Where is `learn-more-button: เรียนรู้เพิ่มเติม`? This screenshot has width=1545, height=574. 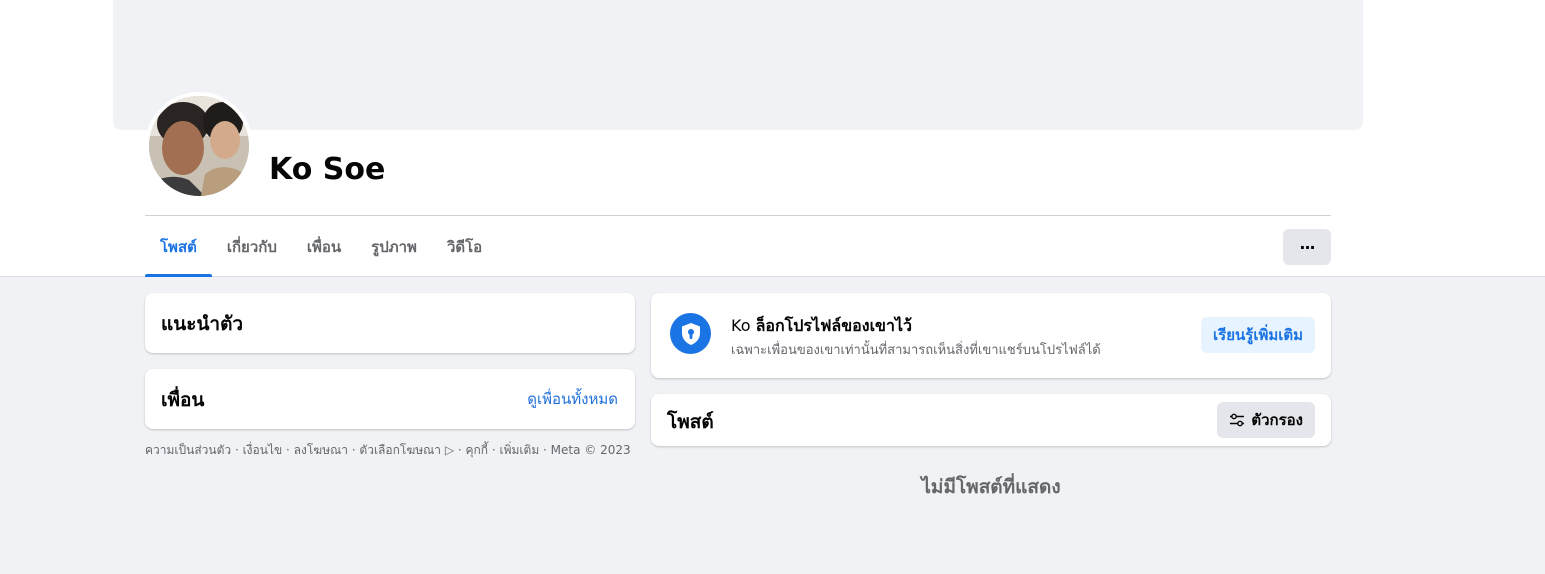 learn-more-button: เรียนรู้เพิ่มเติม is located at coordinates (1258, 335).